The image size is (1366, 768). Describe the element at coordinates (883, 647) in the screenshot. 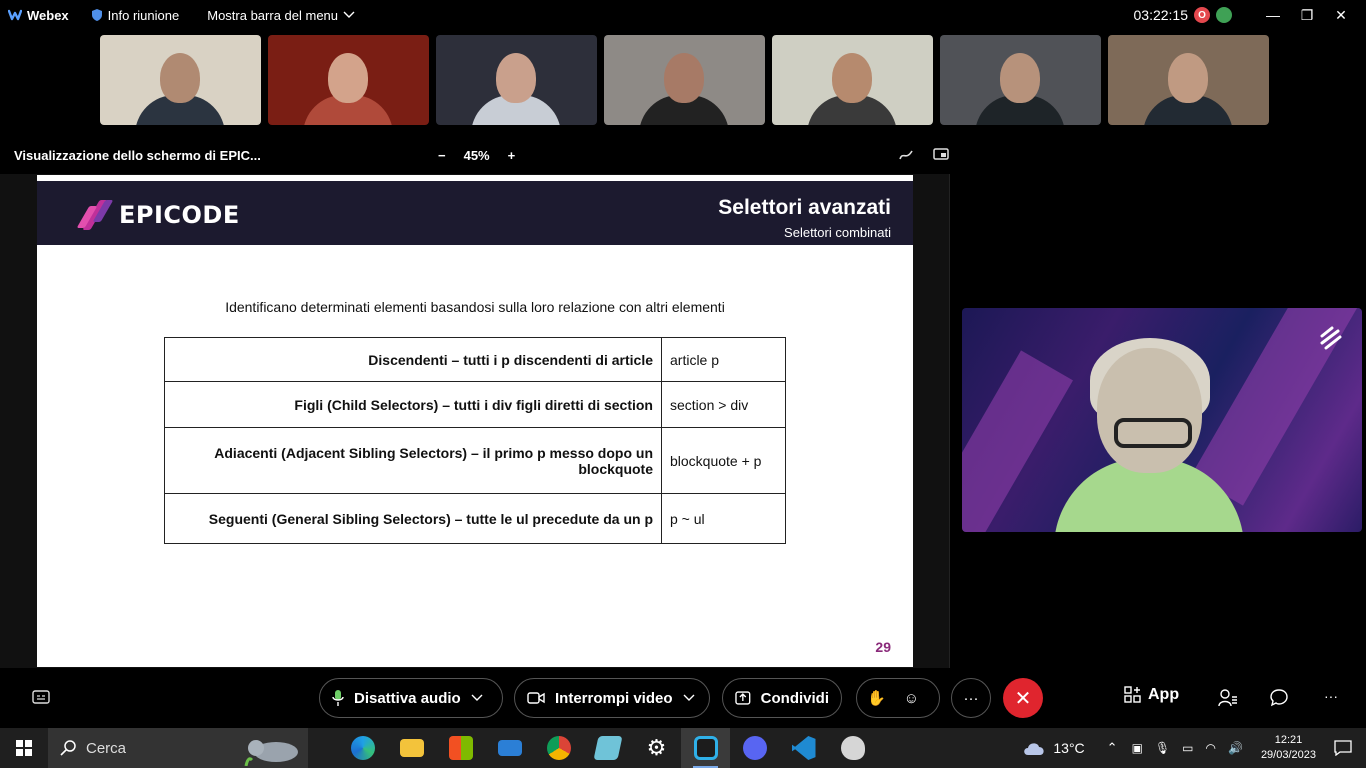

I see `slide-page-number: 29` at that location.